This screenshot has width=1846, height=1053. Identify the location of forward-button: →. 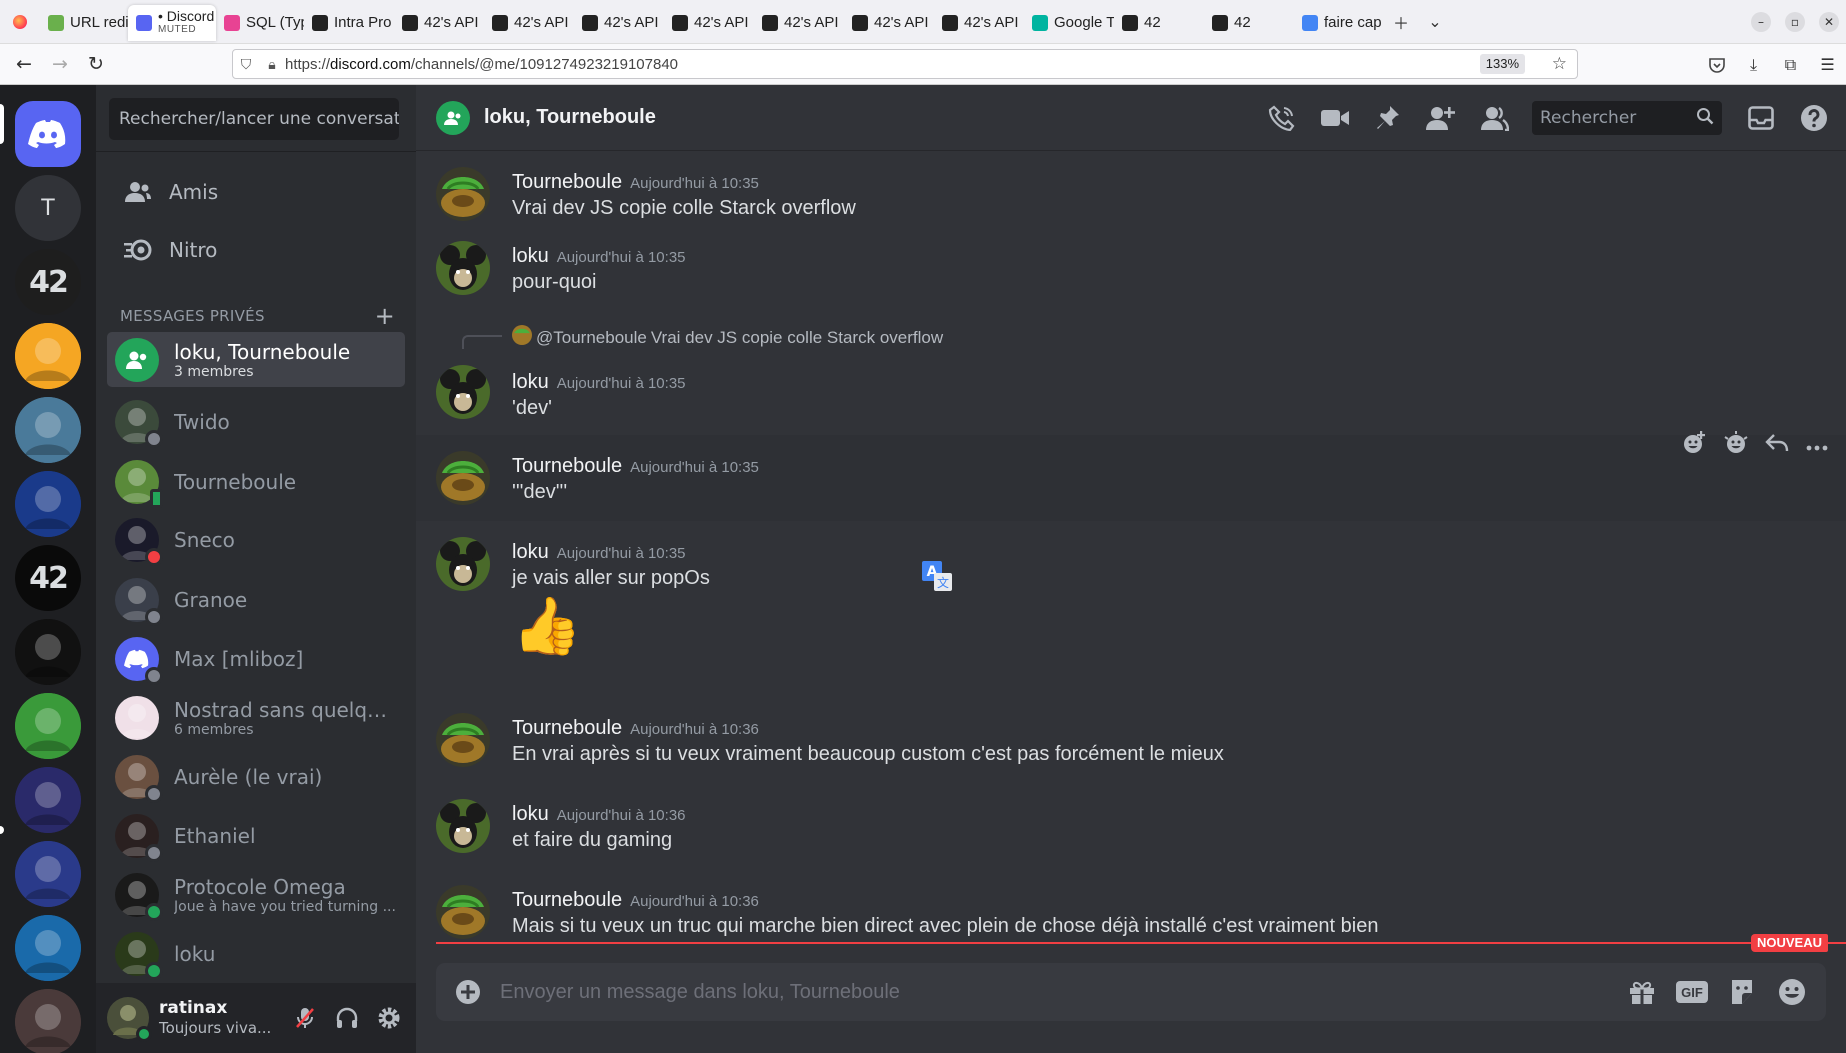
(60, 64).